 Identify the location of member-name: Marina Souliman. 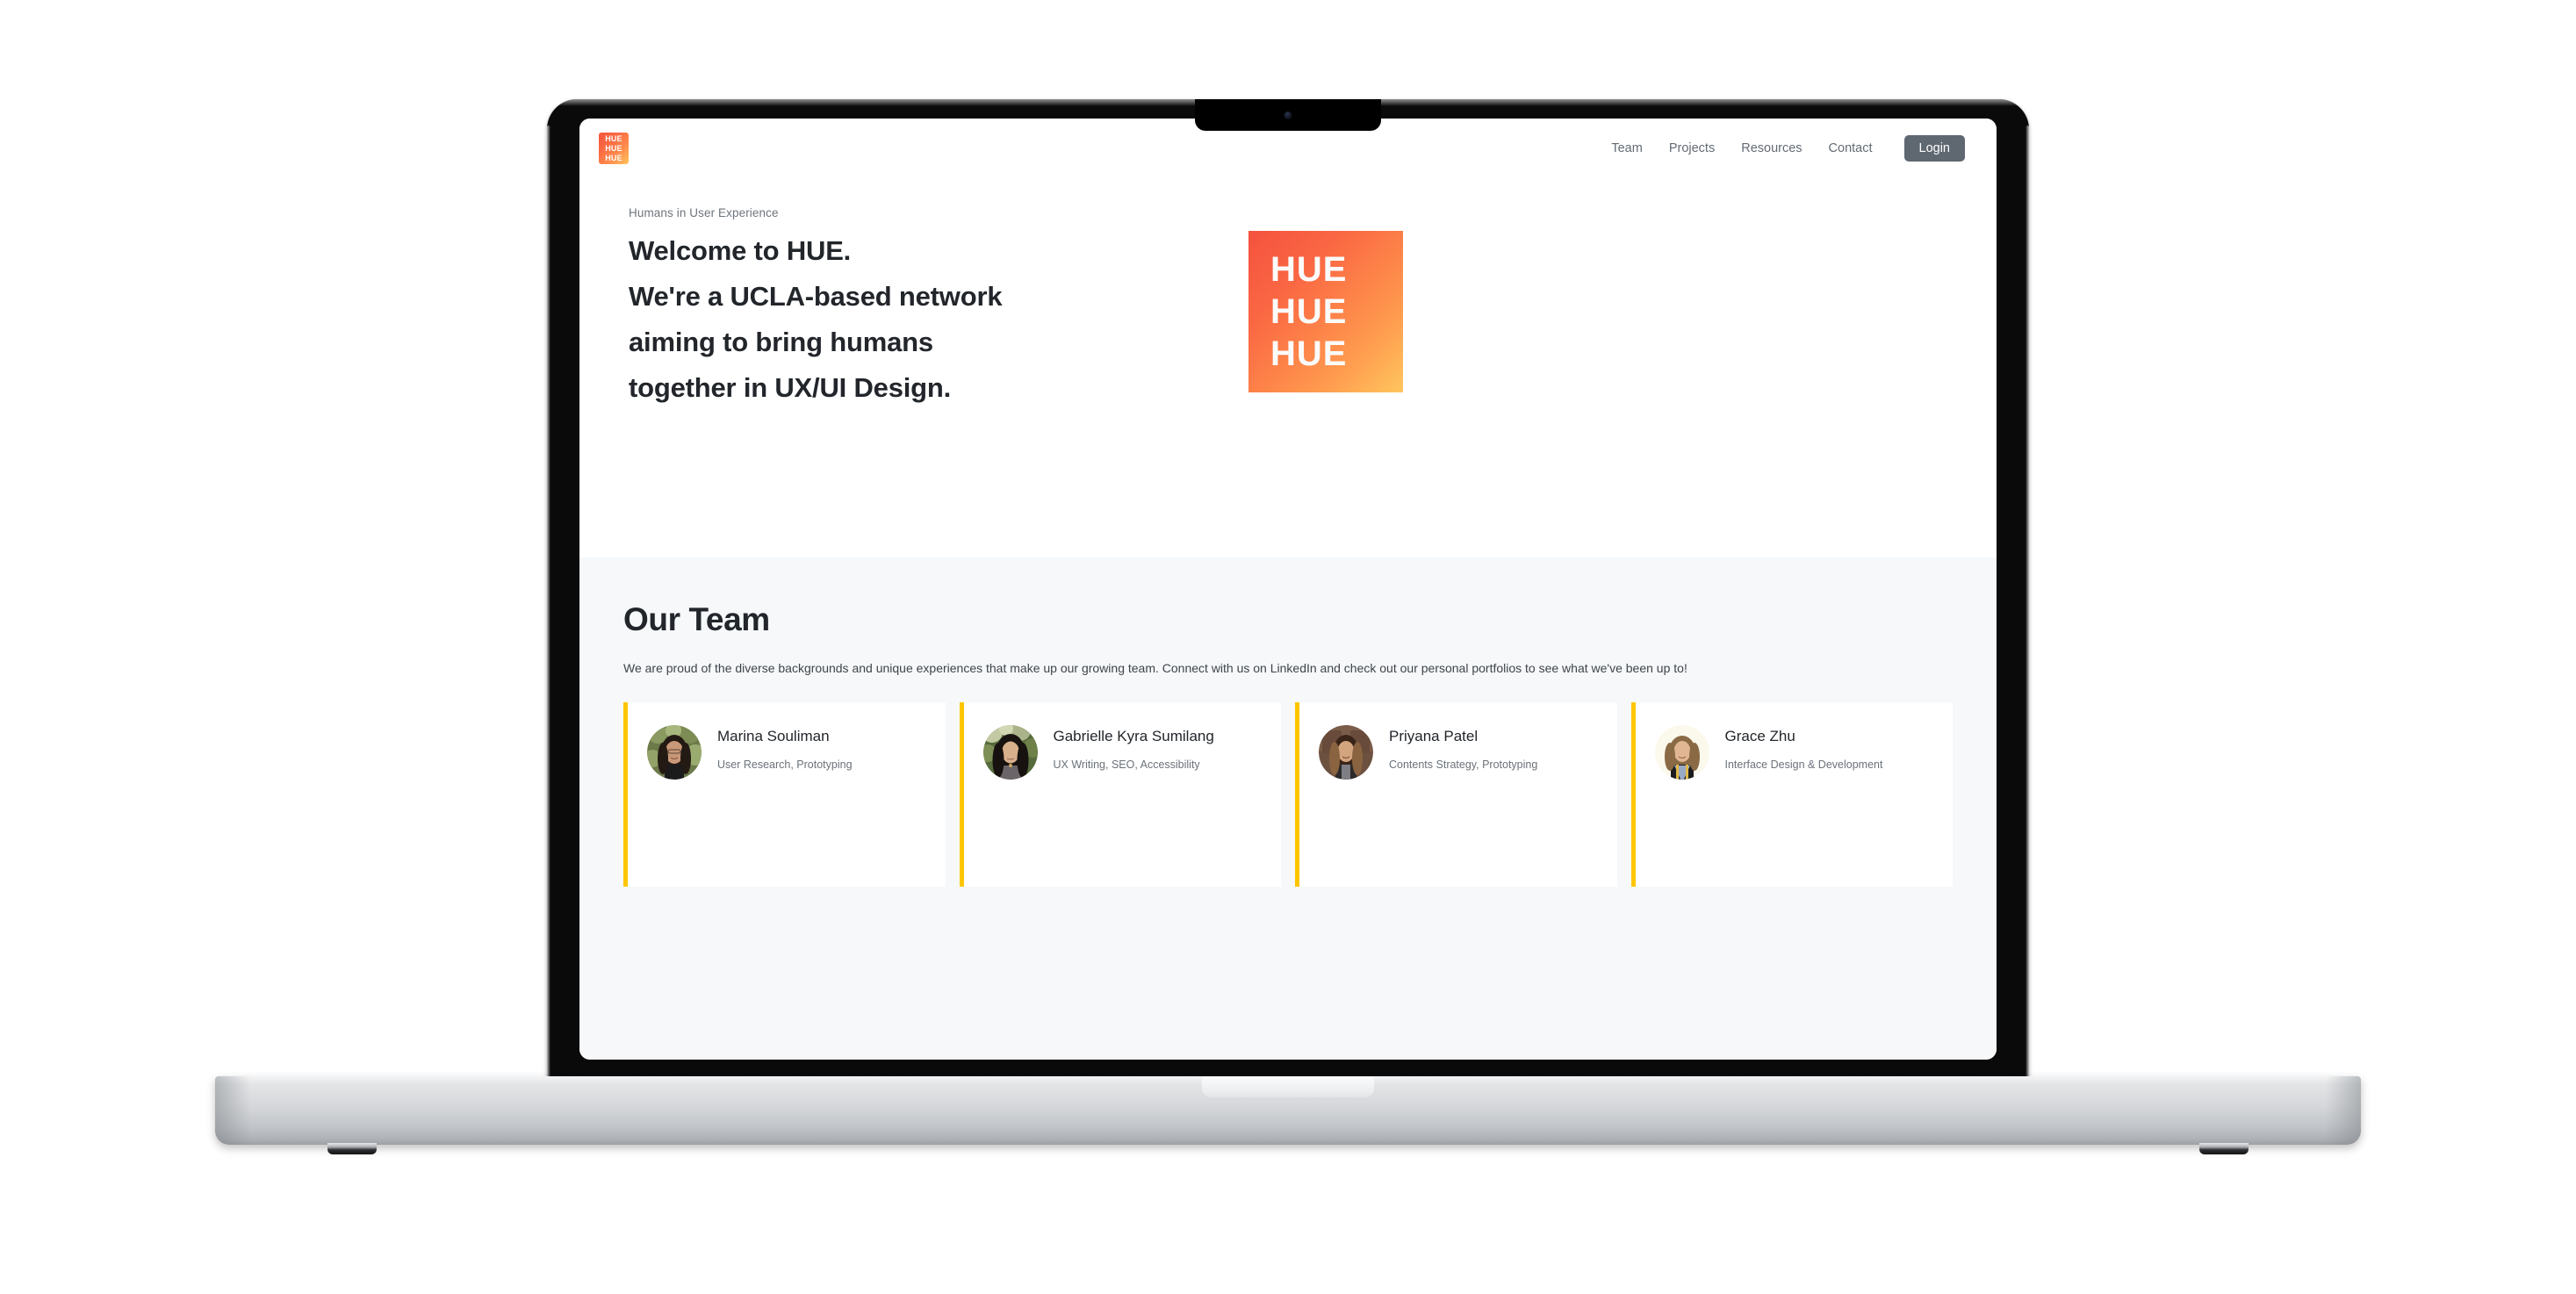
(773, 736).